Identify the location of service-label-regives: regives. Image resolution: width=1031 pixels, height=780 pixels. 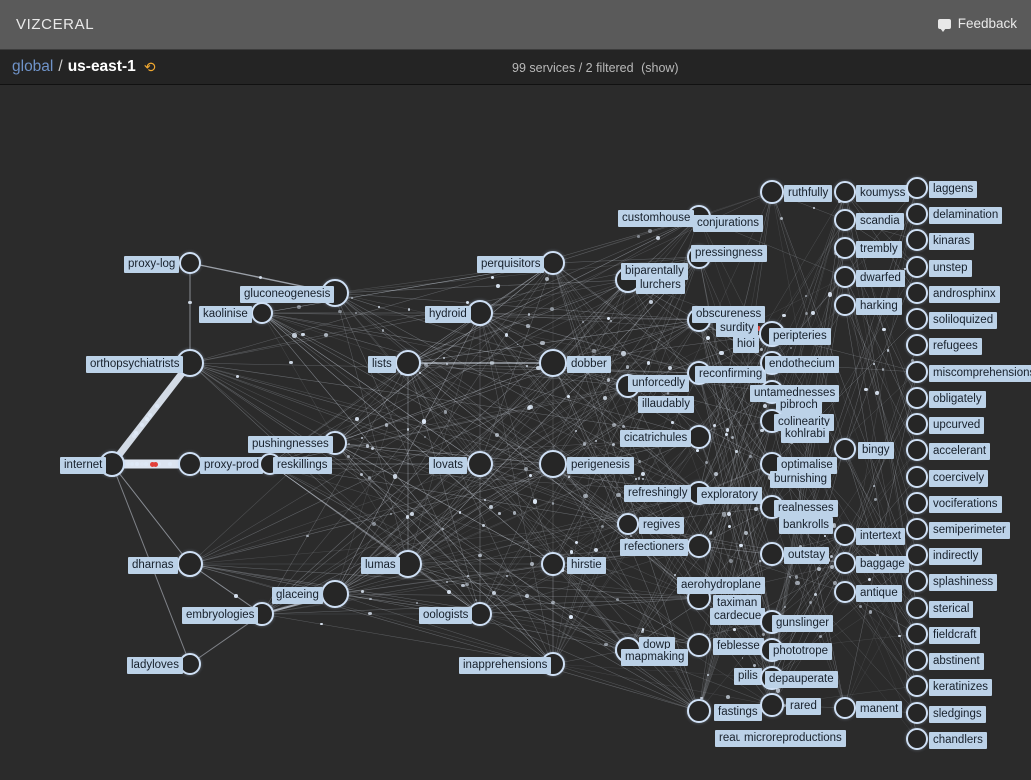
(662, 525).